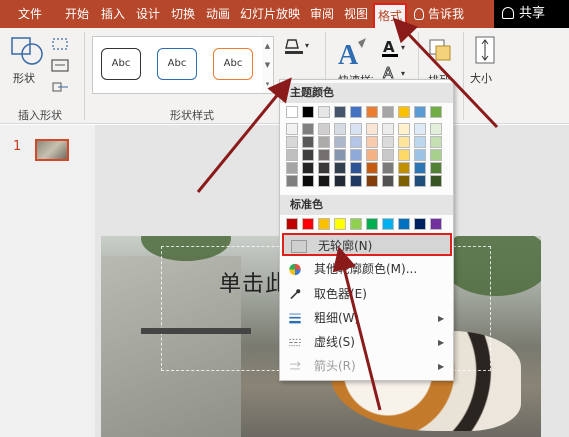 This screenshot has width=569, height=437. Describe the element at coordinates (253, 282) in the screenshot. I see `title-placeholder-text: 单击此` at that location.